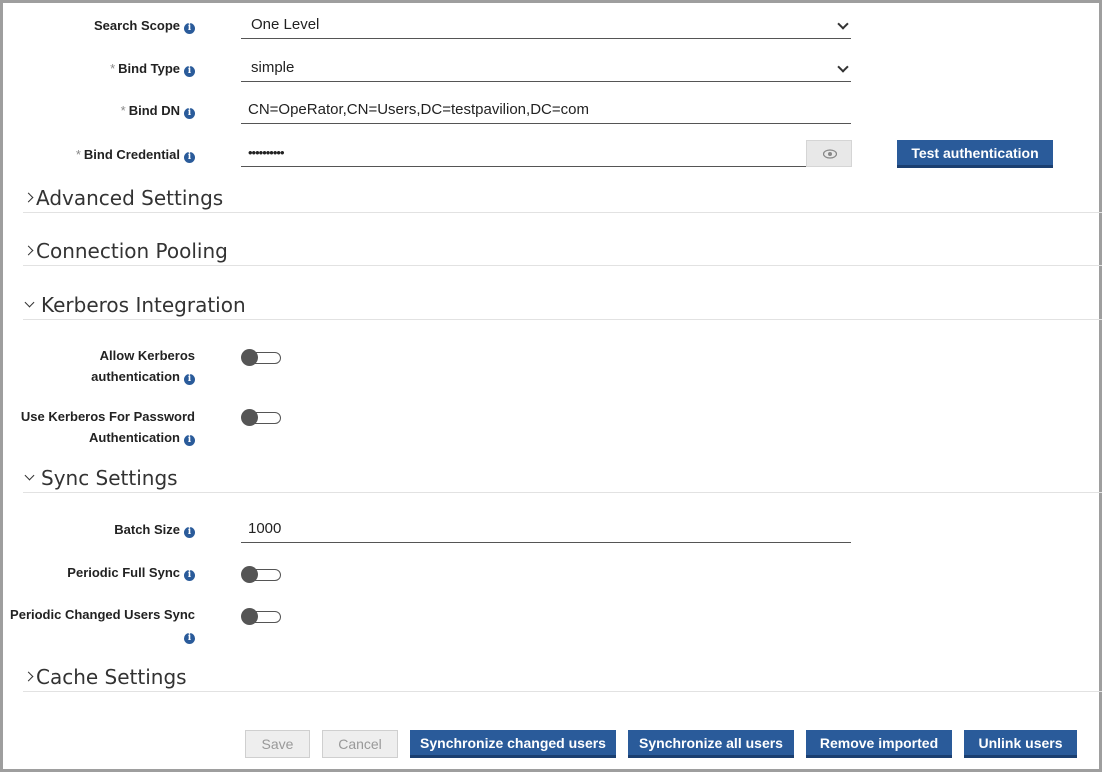 The width and height of the screenshot is (1102, 772). Describe the element at coordinates (1020, 744) in the screenshot. I see `unlink-users-button: Unlink users` at that location.